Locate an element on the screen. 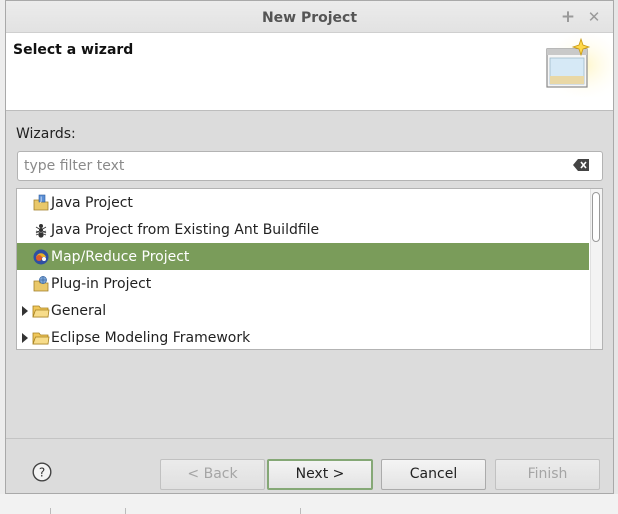 This screenshot has width=618, height=514. next-button: Next > is located at coordinates (320, 474).